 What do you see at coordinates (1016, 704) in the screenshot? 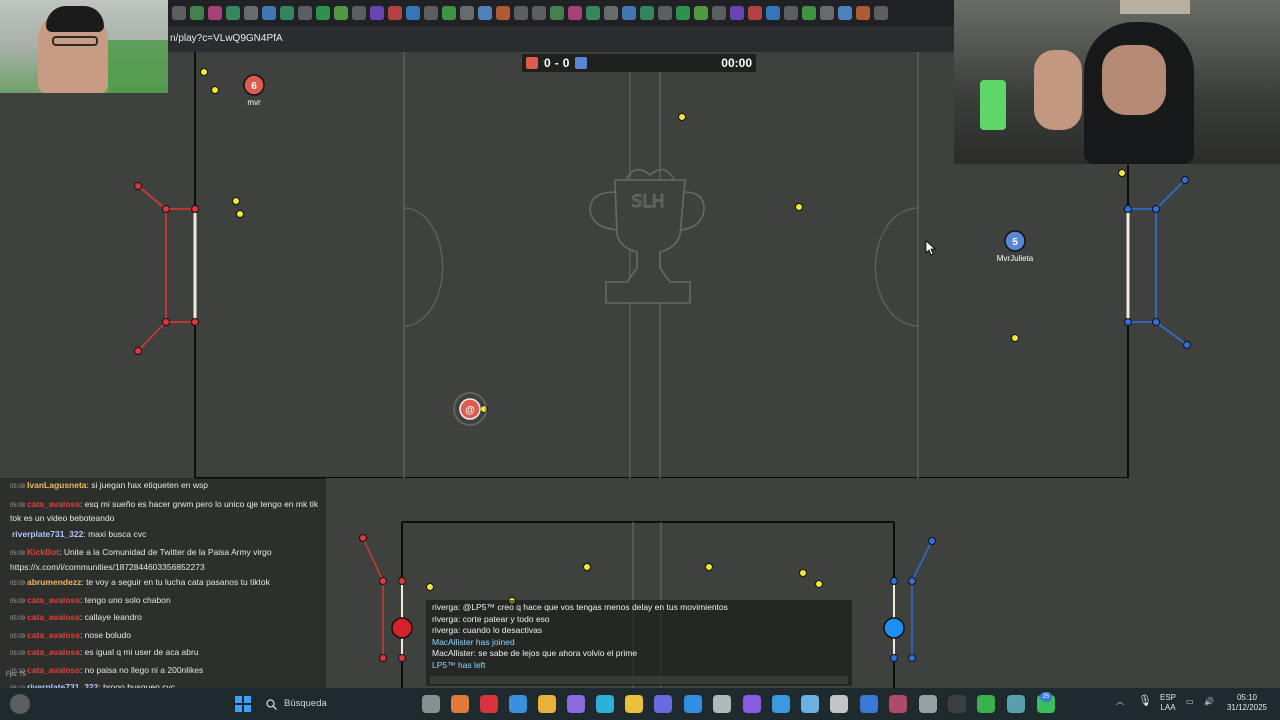
I see `vpn-icon` at bounding box center [1016, 704].